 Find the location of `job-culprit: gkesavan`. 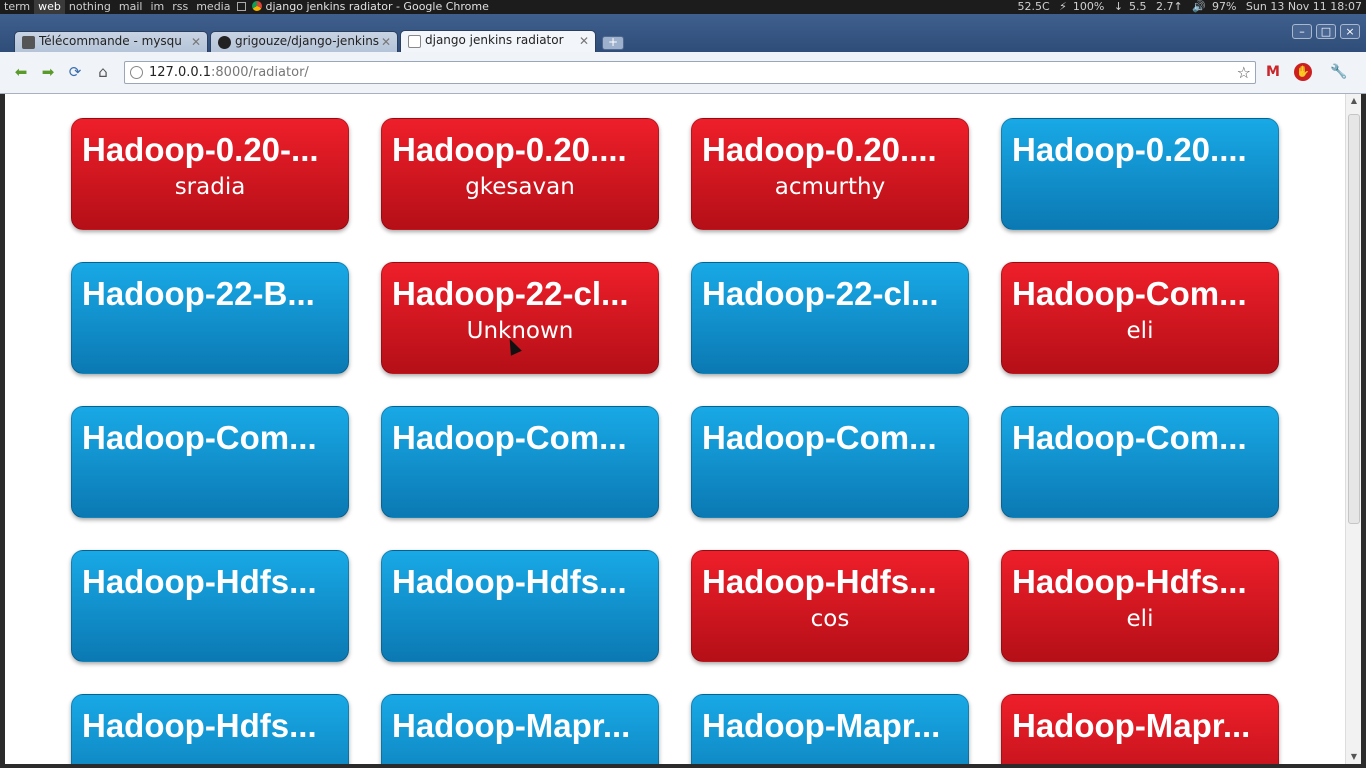

job-culprit: gkesavan is located at coordinates (520, 187).